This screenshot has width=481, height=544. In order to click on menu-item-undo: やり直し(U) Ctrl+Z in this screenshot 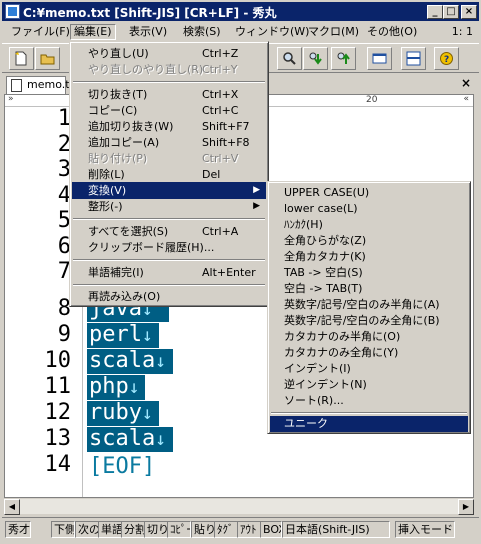, I will do `click(169, 53)`.